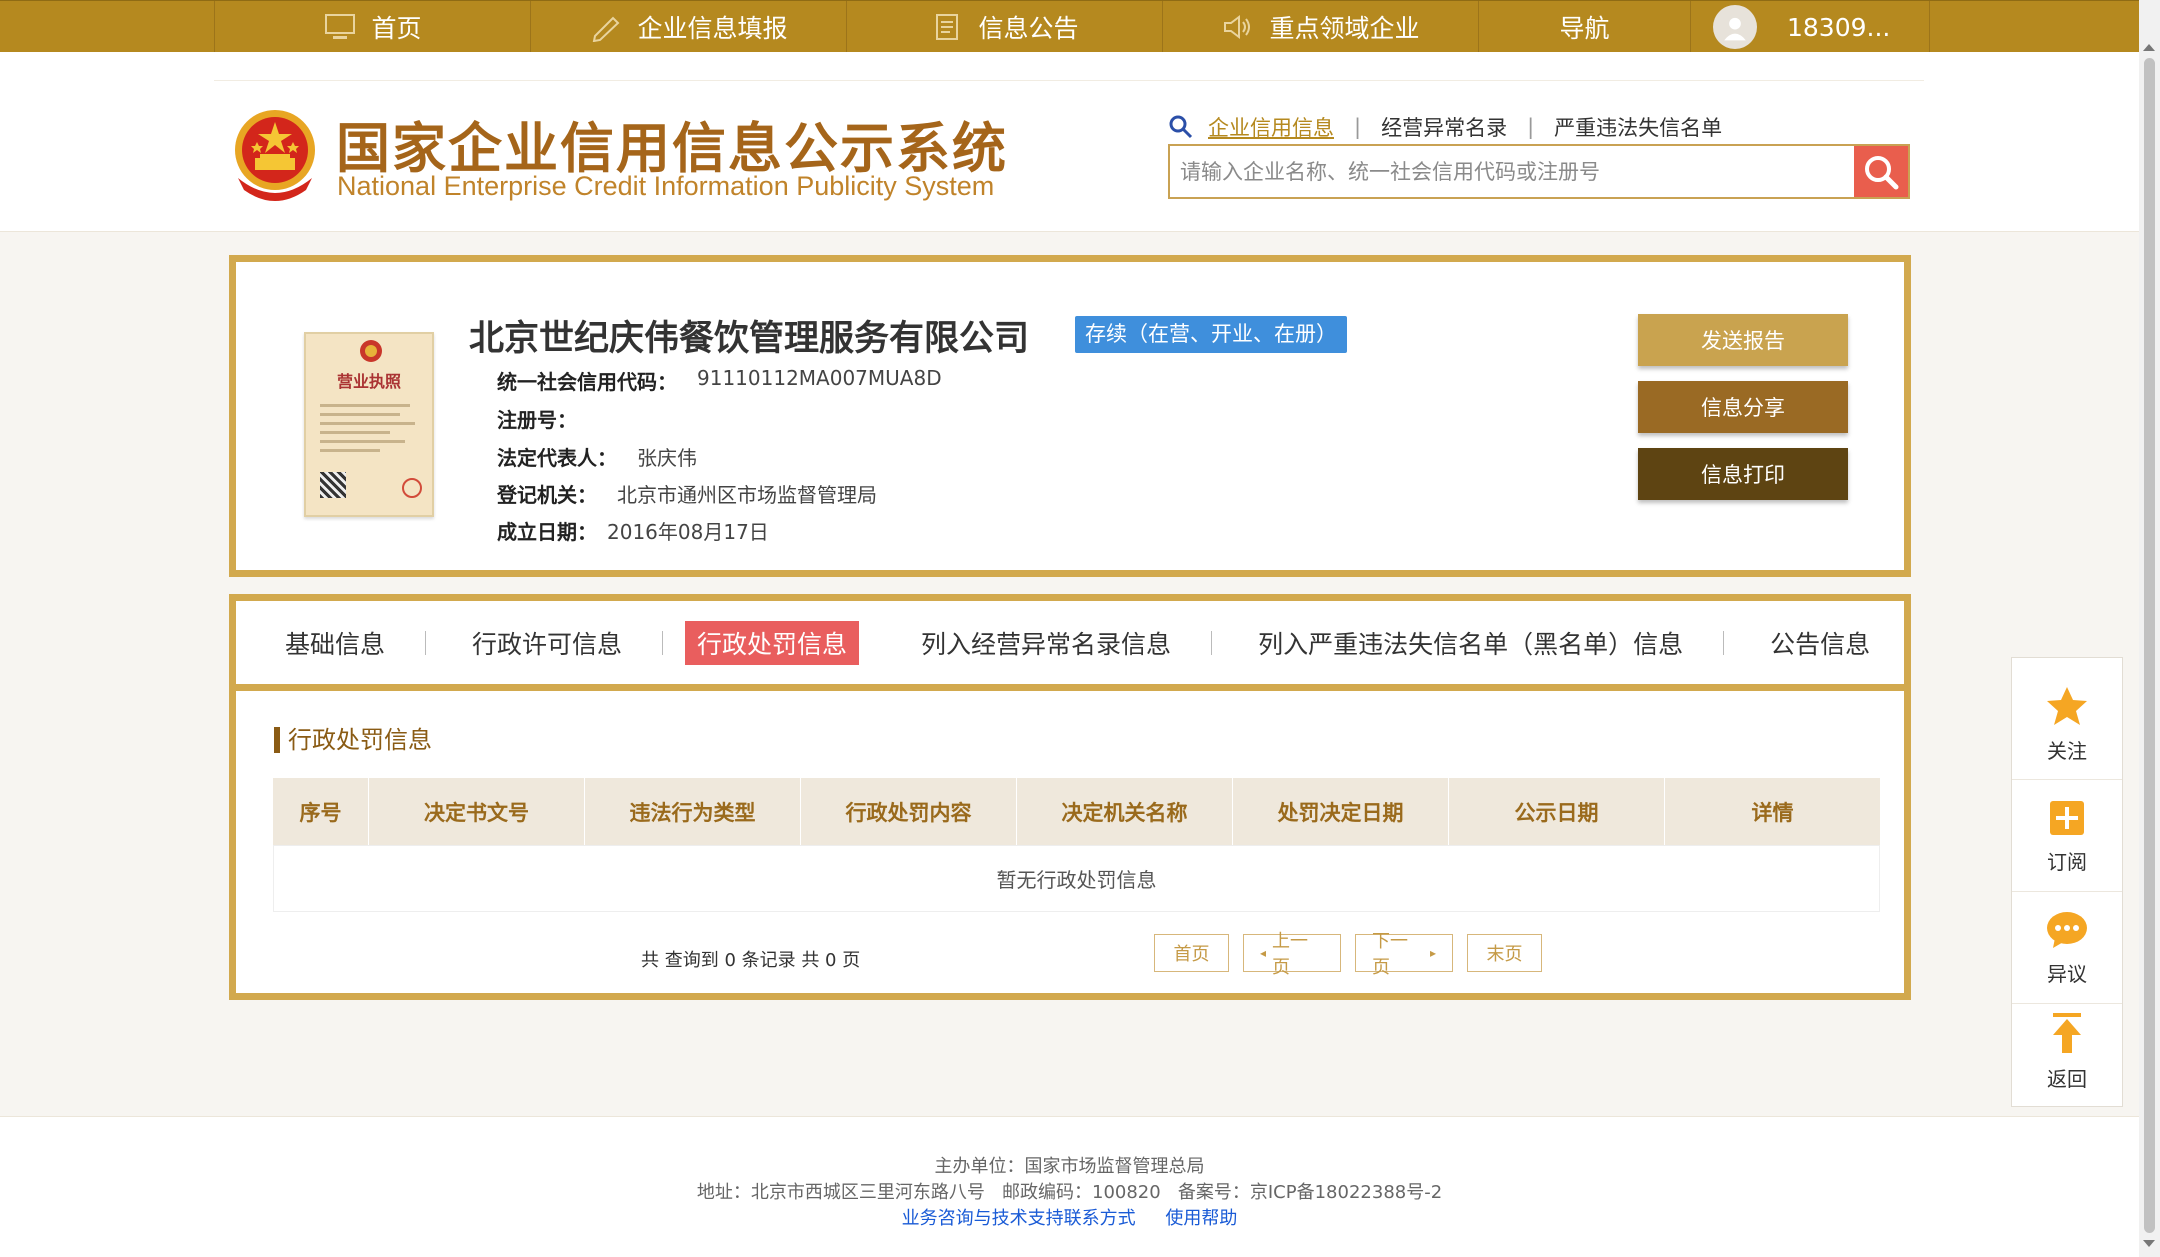  Describe the element at coordinates (370, 428) in the screenshot. I see `license-text-lines` at that location.